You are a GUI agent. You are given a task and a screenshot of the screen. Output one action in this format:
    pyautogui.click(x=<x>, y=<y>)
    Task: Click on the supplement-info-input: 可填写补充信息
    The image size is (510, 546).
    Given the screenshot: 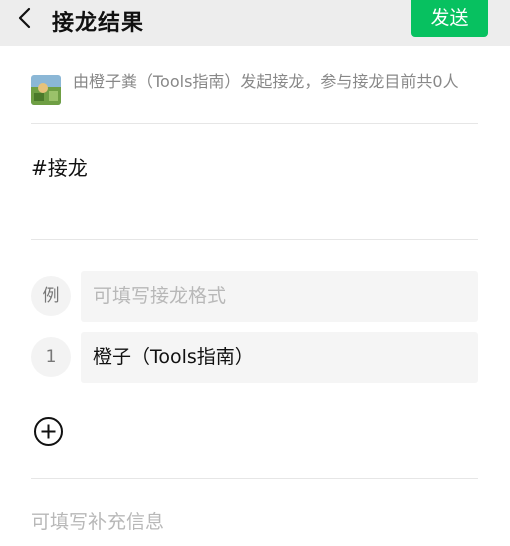 What is the action you would take?
    pyautogui.click(x=97, y=520)
    